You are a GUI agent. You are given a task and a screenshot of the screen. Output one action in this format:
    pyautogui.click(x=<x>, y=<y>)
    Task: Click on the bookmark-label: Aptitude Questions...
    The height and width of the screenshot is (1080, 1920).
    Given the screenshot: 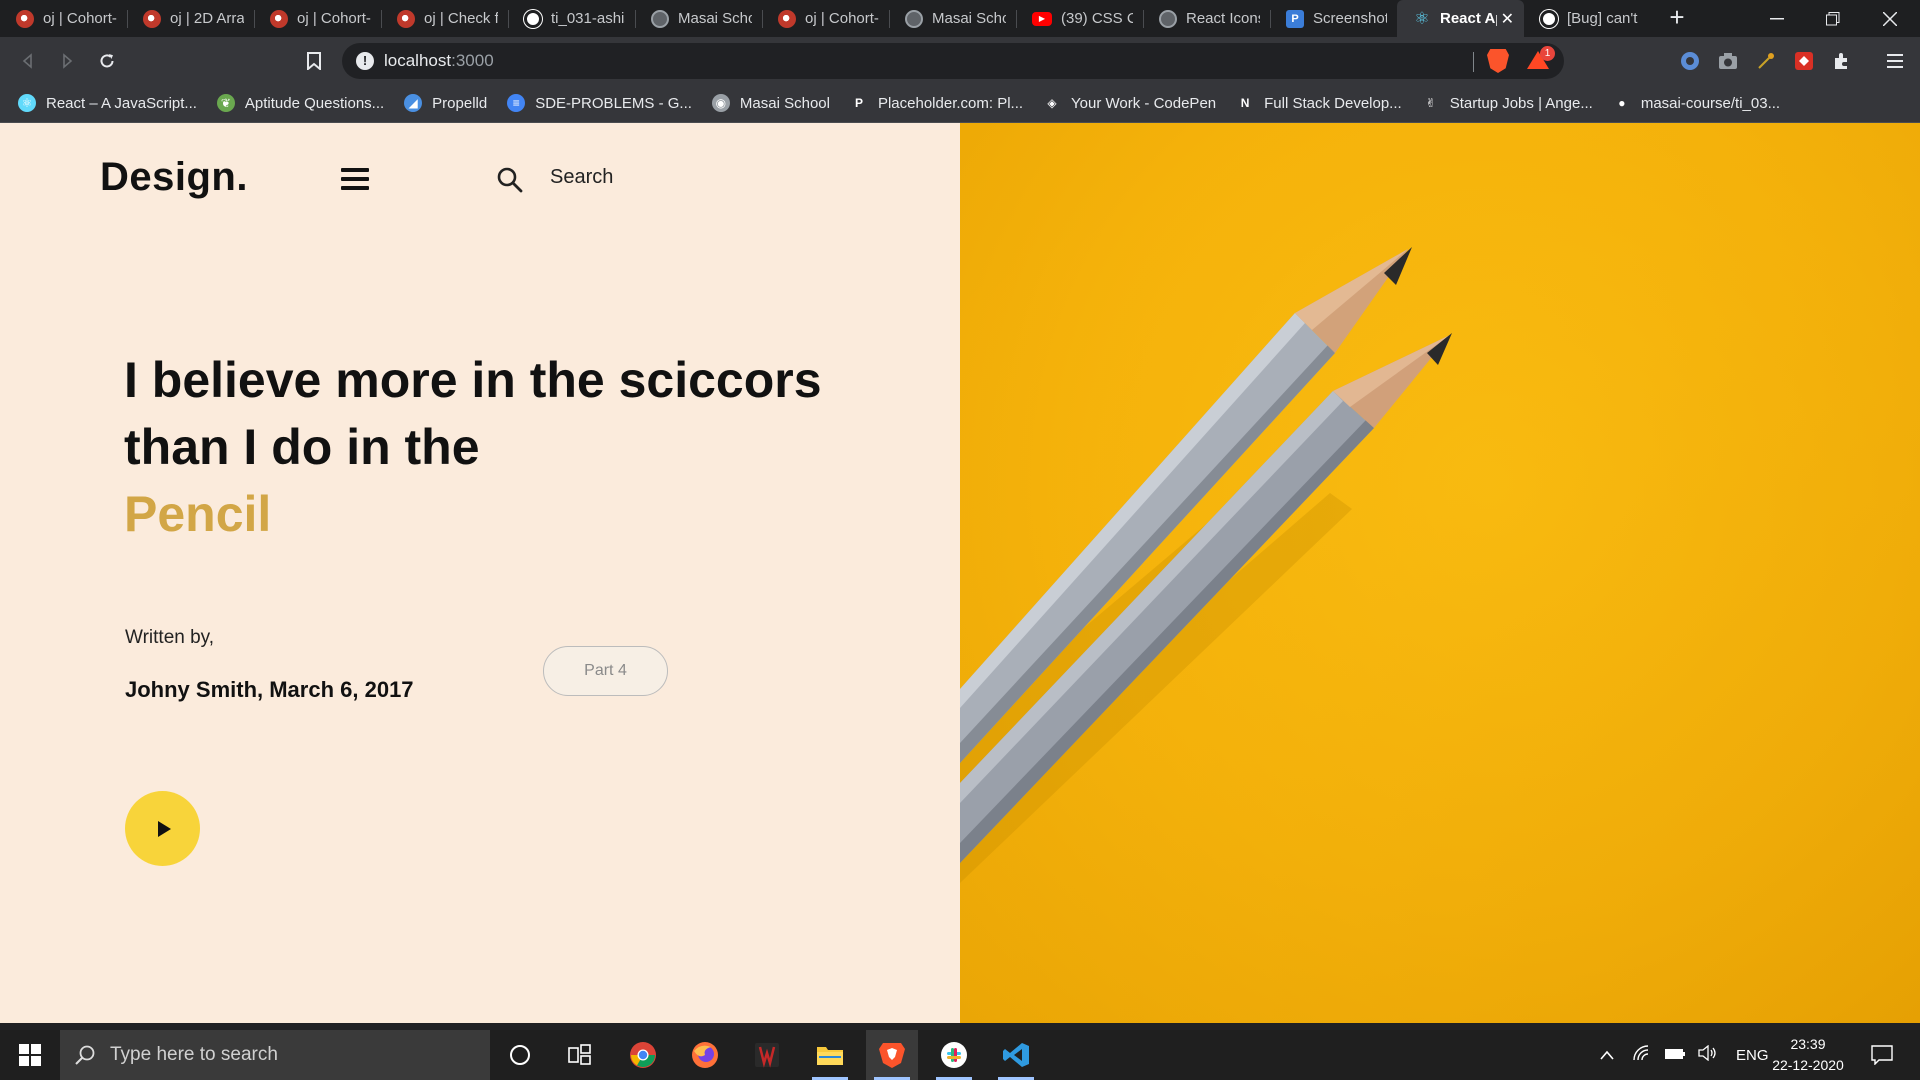 What is the action you would take?
    pyautogui.click(x=314, y=103)
    